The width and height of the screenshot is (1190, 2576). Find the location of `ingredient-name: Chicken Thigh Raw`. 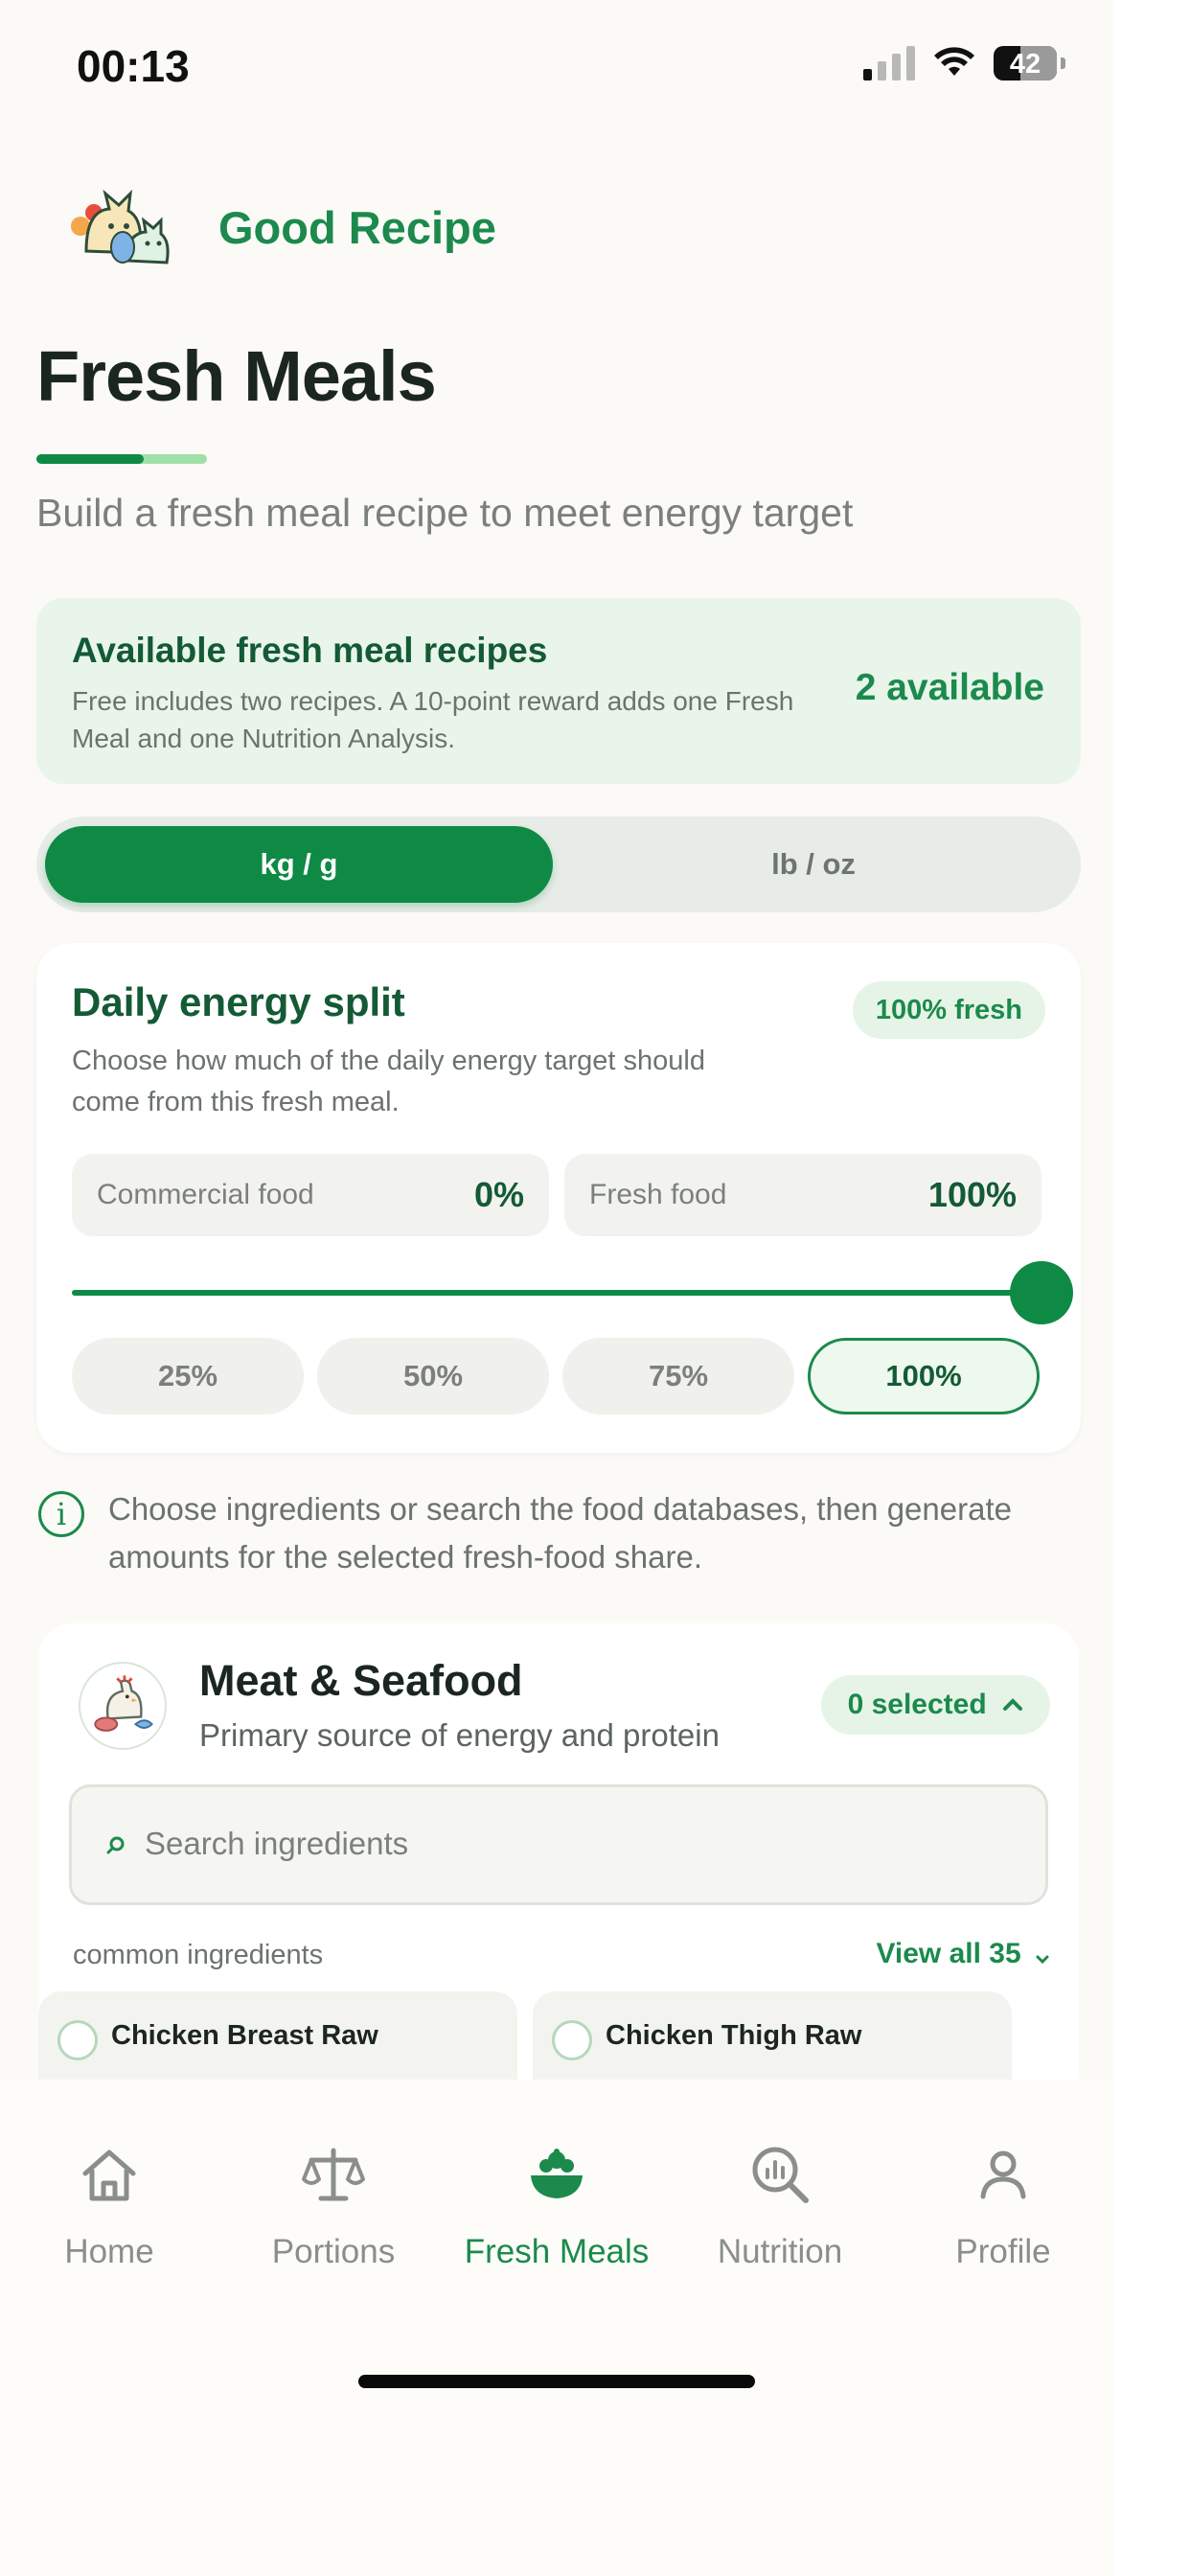

ingredient-name: Chicken Thigh Raw is located at coordinates (734, 2035).